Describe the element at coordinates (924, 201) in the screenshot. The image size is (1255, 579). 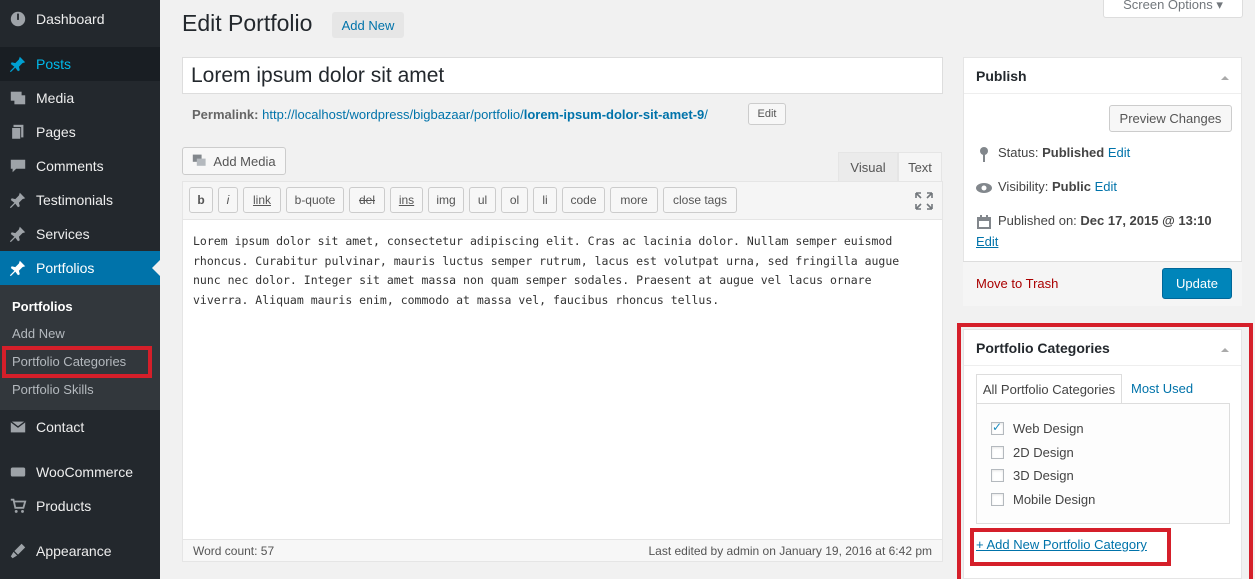
I see `fullscreen-expand-icon` at that location.